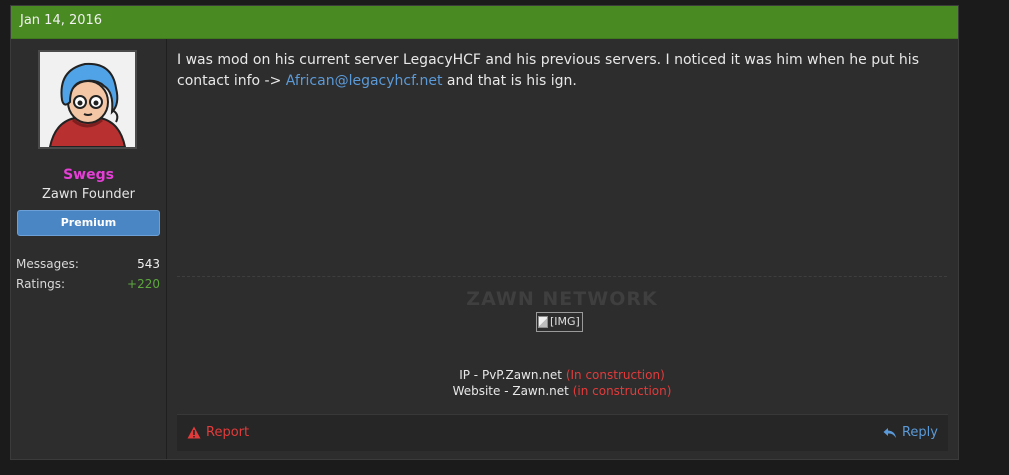 Image resolution: width=1009 pixels, height=475 pixels. I want to click on avatar-image, so click(87, 99).